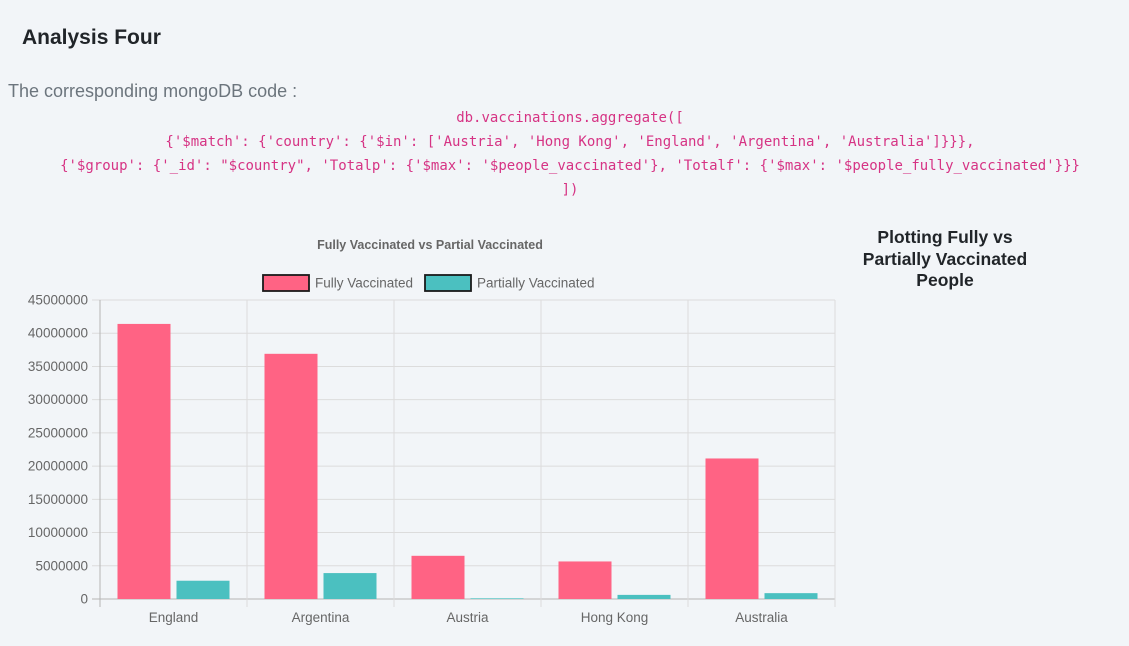 The width and height of the screenshot is (1129, 646). What do you see at coordinates (58, 532) in the screenshot?
I see `y-tick-label: 10000000` at bounding box center [58, 532].